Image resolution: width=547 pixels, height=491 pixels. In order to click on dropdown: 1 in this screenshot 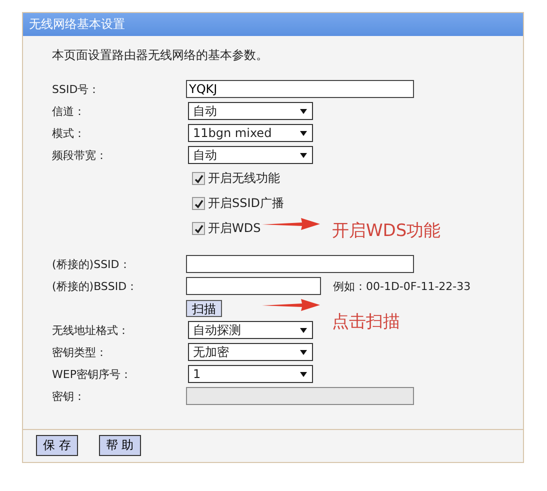, I will do `click(250, 374)`.